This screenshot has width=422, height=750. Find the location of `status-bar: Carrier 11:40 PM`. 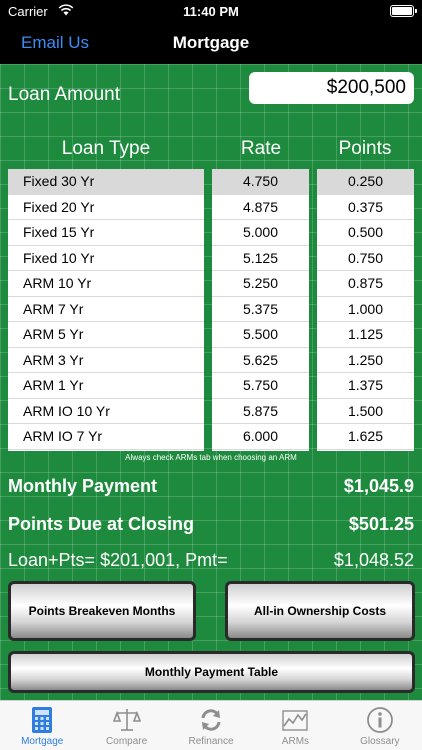

status-bar: Carrier 11:40 PM is located at coordinates (211, 12).